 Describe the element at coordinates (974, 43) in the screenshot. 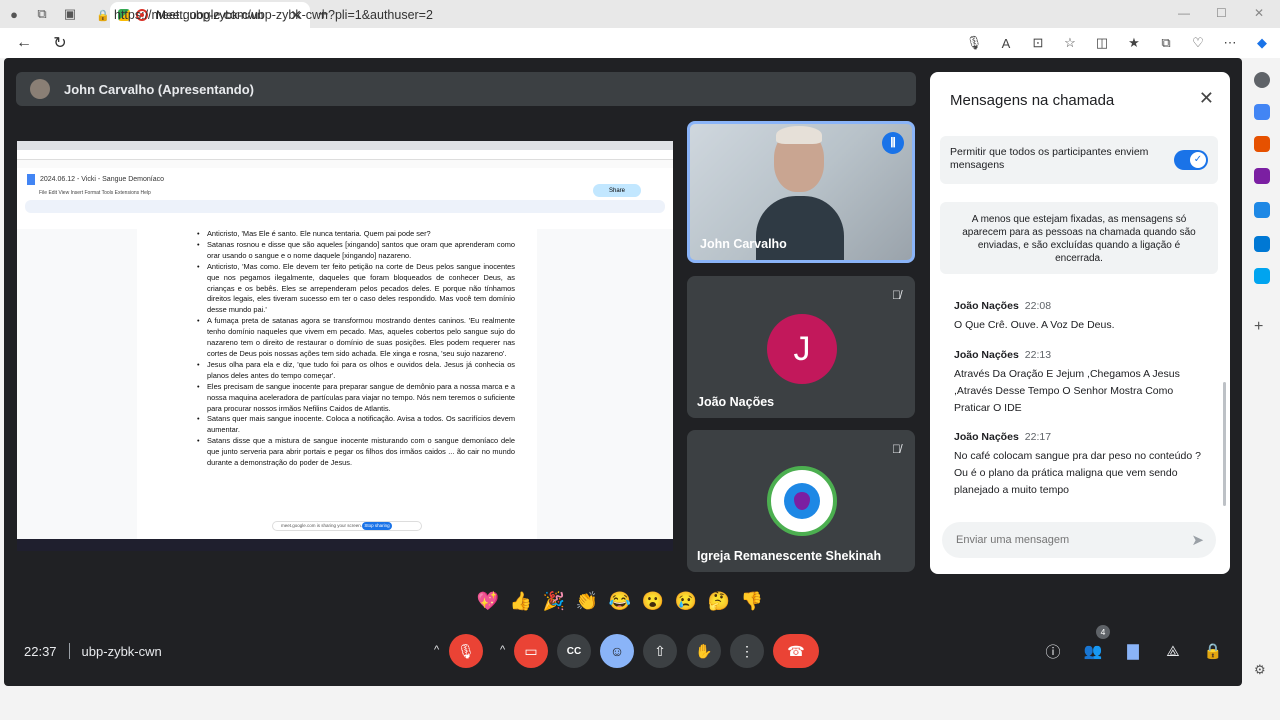

I see `mic-icon: 🎙` at that location.